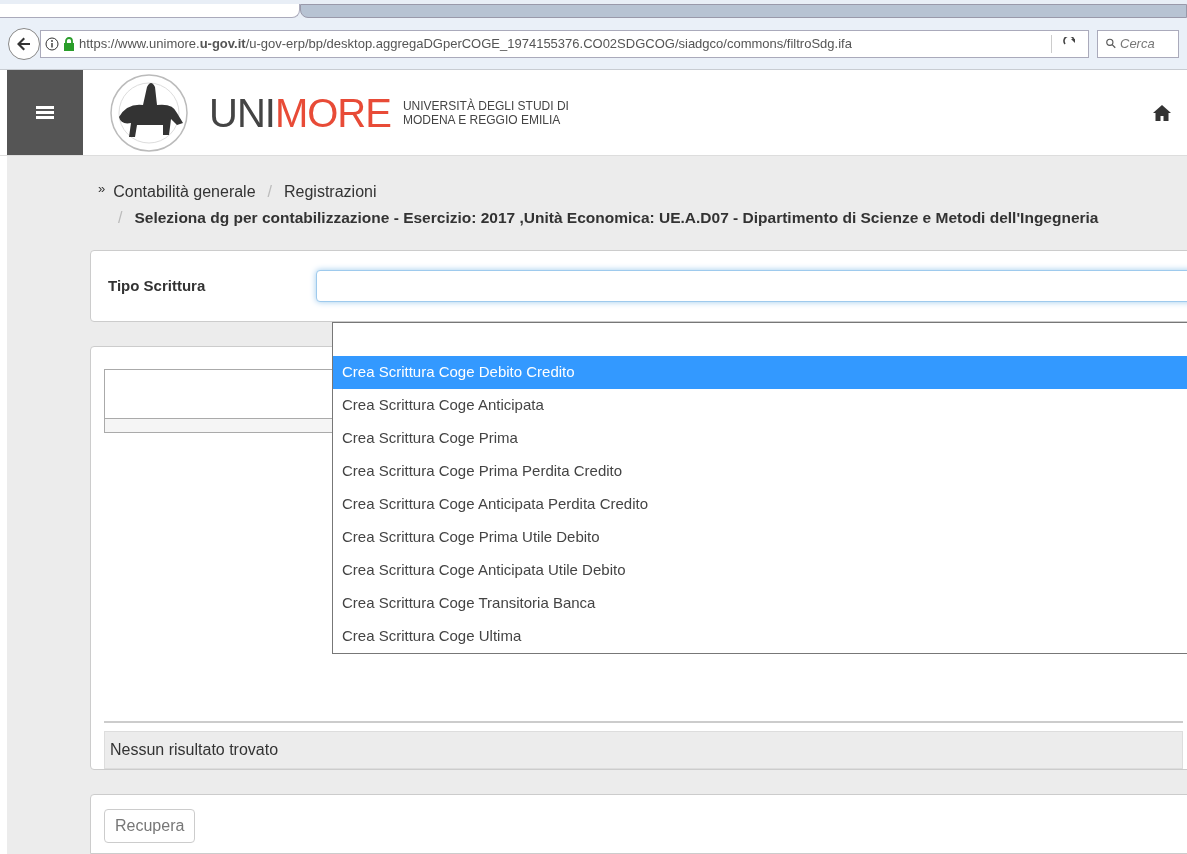 The image size is (1187, 854). I want to click on university-name-line: UNIVERSITÀ DEGLI STUDI DI, so click(485, 105).